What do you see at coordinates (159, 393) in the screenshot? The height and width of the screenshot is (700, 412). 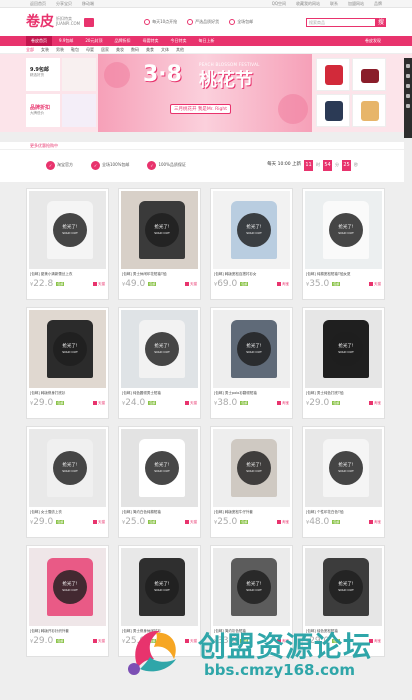 I see `product-name: [包邮] 纯色圆领男士短袖` at bounding box center [159, 393].